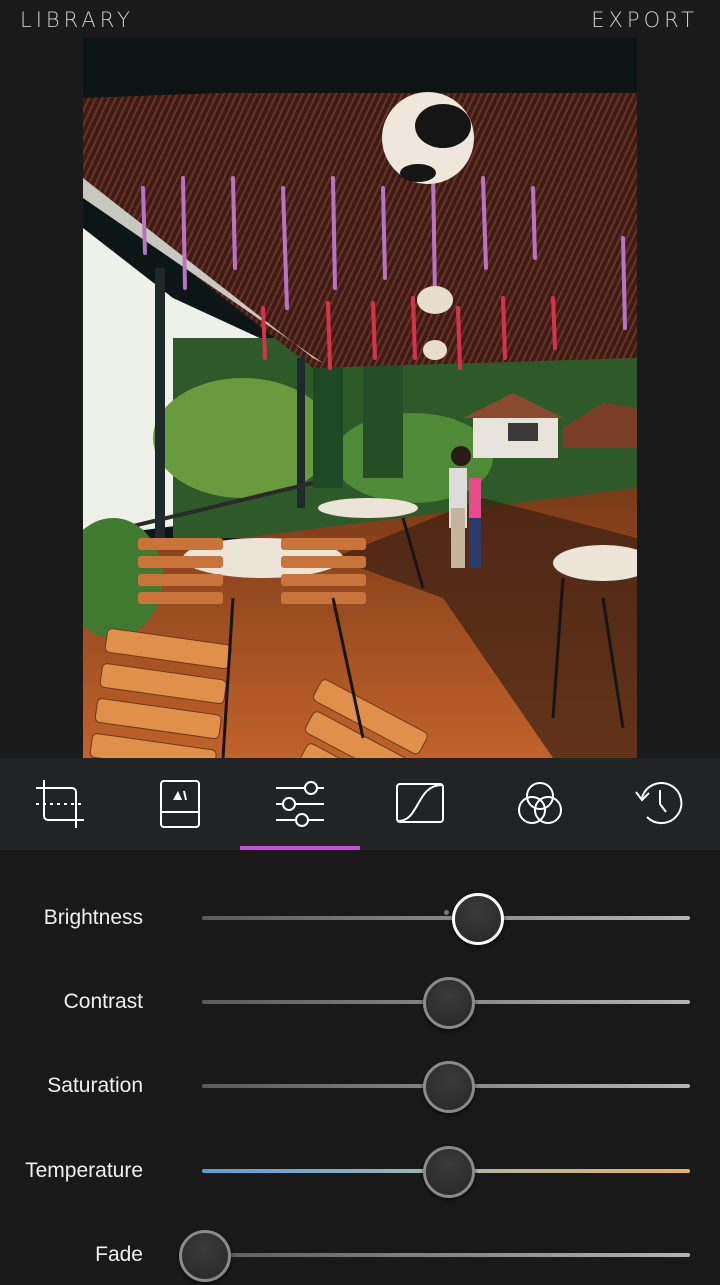 Image resolution: width=720 pixels, height=1285 pixels. I want to click on color-circles-icon, so click(540, 803).